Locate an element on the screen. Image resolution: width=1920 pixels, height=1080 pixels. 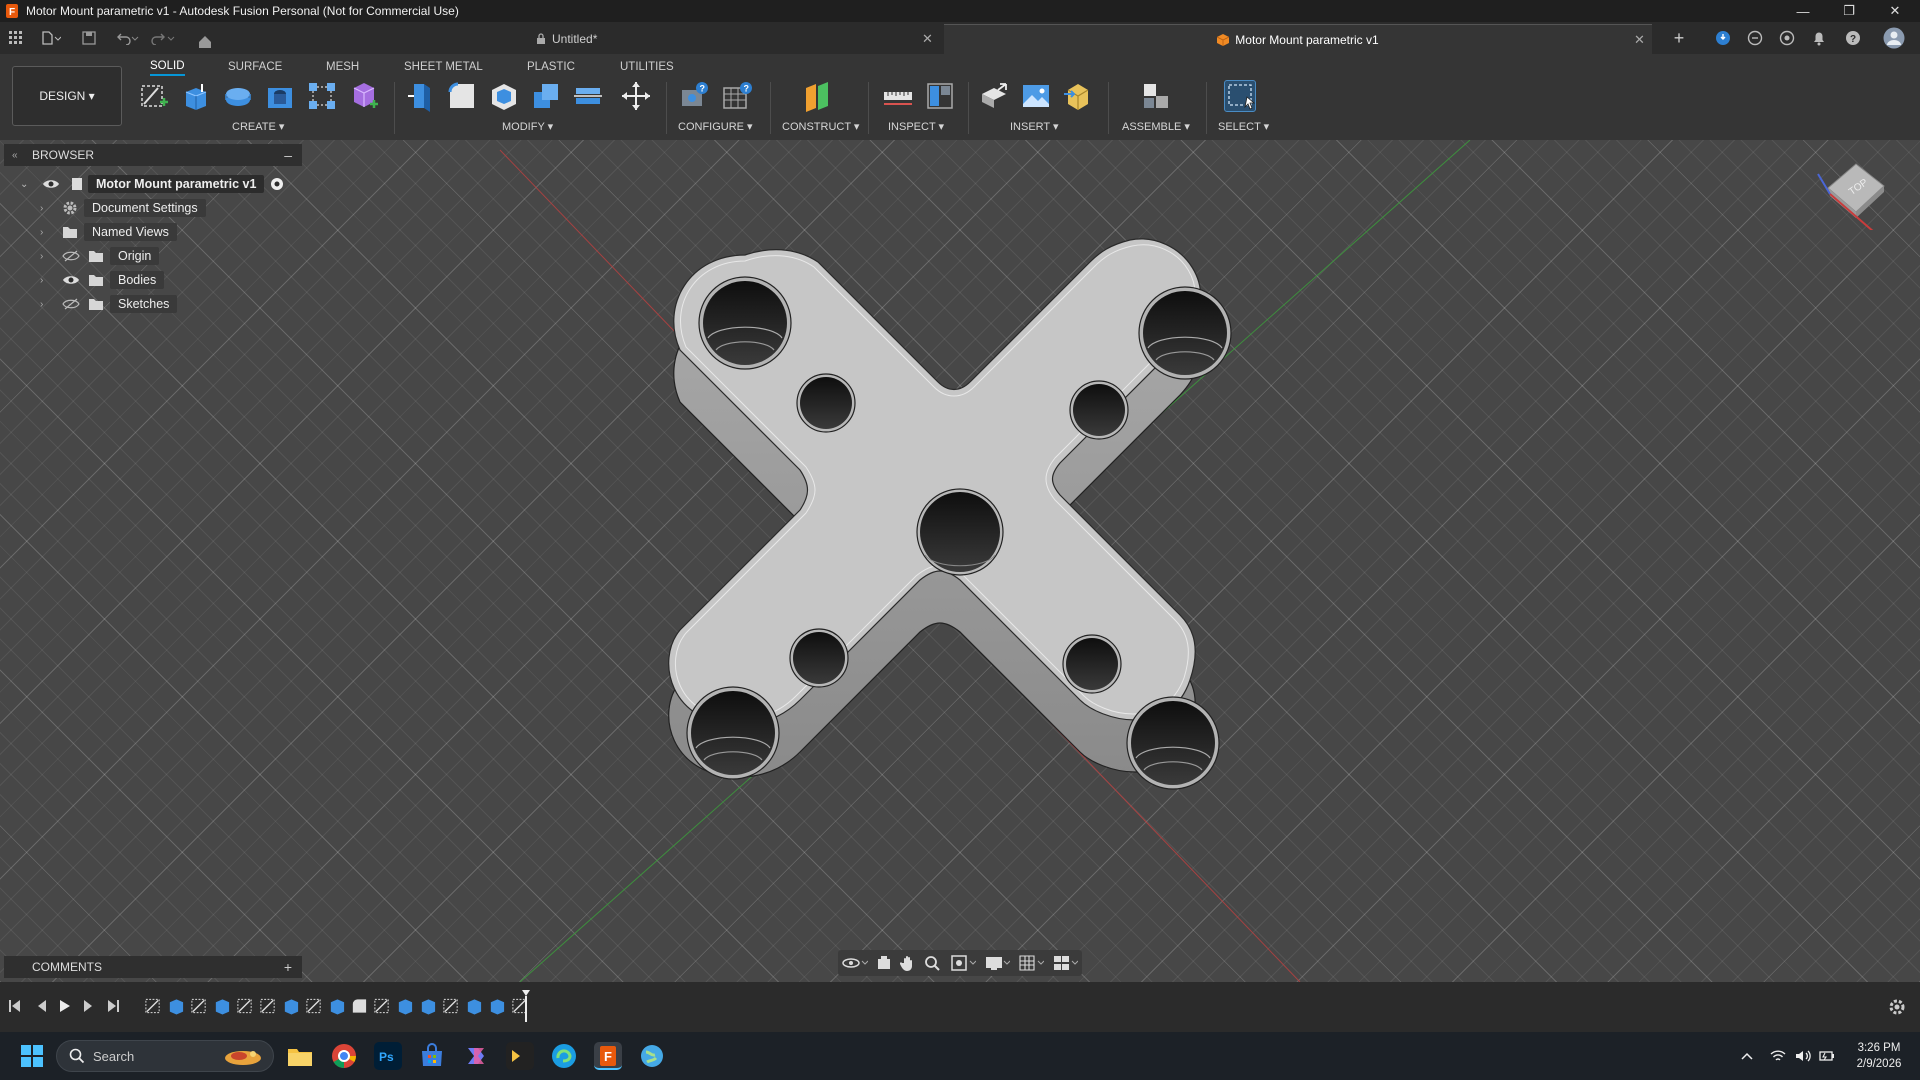
inspect-menu: INSPECT ▾ is located at coordinates (916, 126).